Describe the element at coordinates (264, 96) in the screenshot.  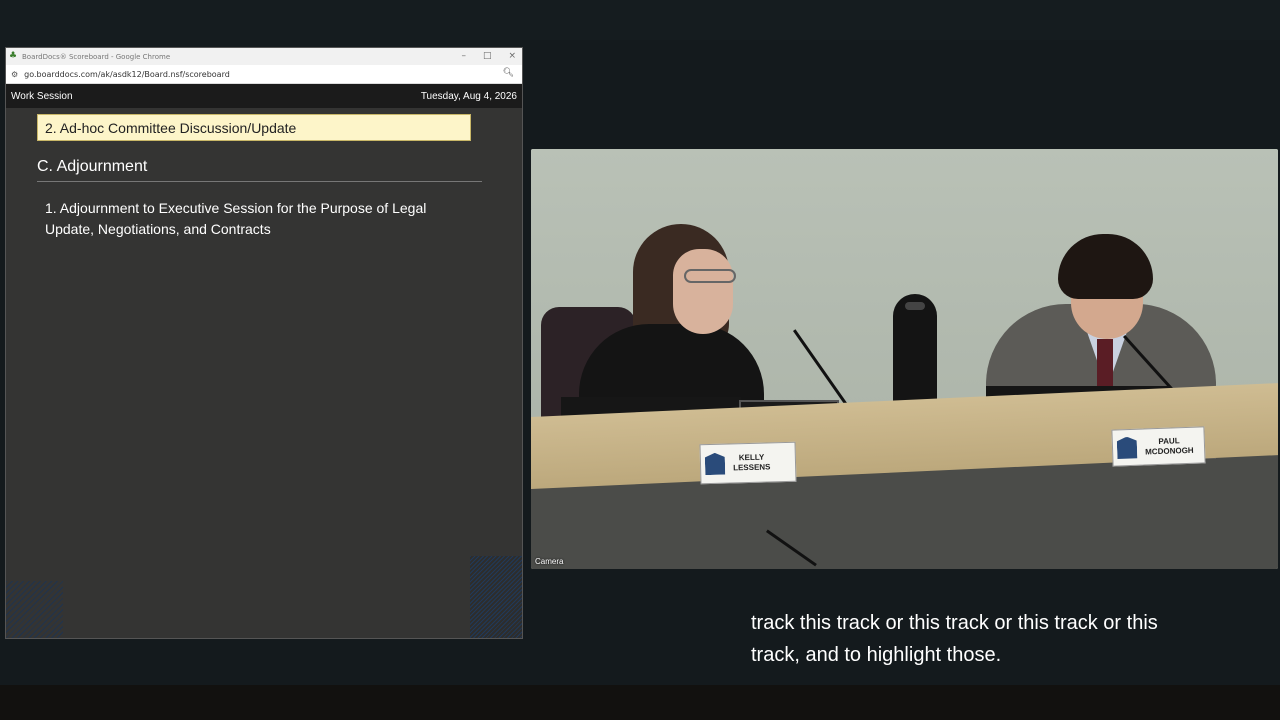
I see `boarddocs-header: Work Session Tuesday, Aug 4, 2026` at that location.